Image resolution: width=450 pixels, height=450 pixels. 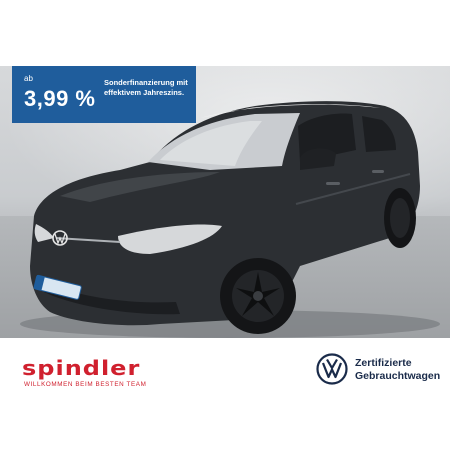 I want to click on dealer-logo: spindler WILLKOMMEN BEIM BESTEN TEAM, so click(x=84, y=373).